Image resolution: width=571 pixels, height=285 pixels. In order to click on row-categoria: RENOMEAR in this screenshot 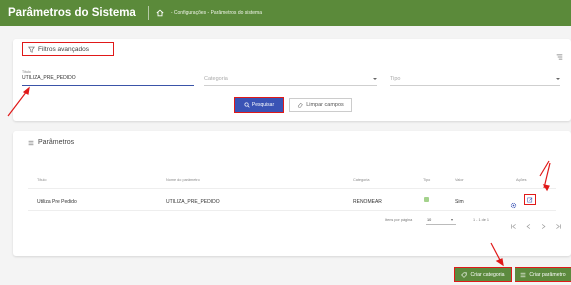, I will do `click(367, 202)`.